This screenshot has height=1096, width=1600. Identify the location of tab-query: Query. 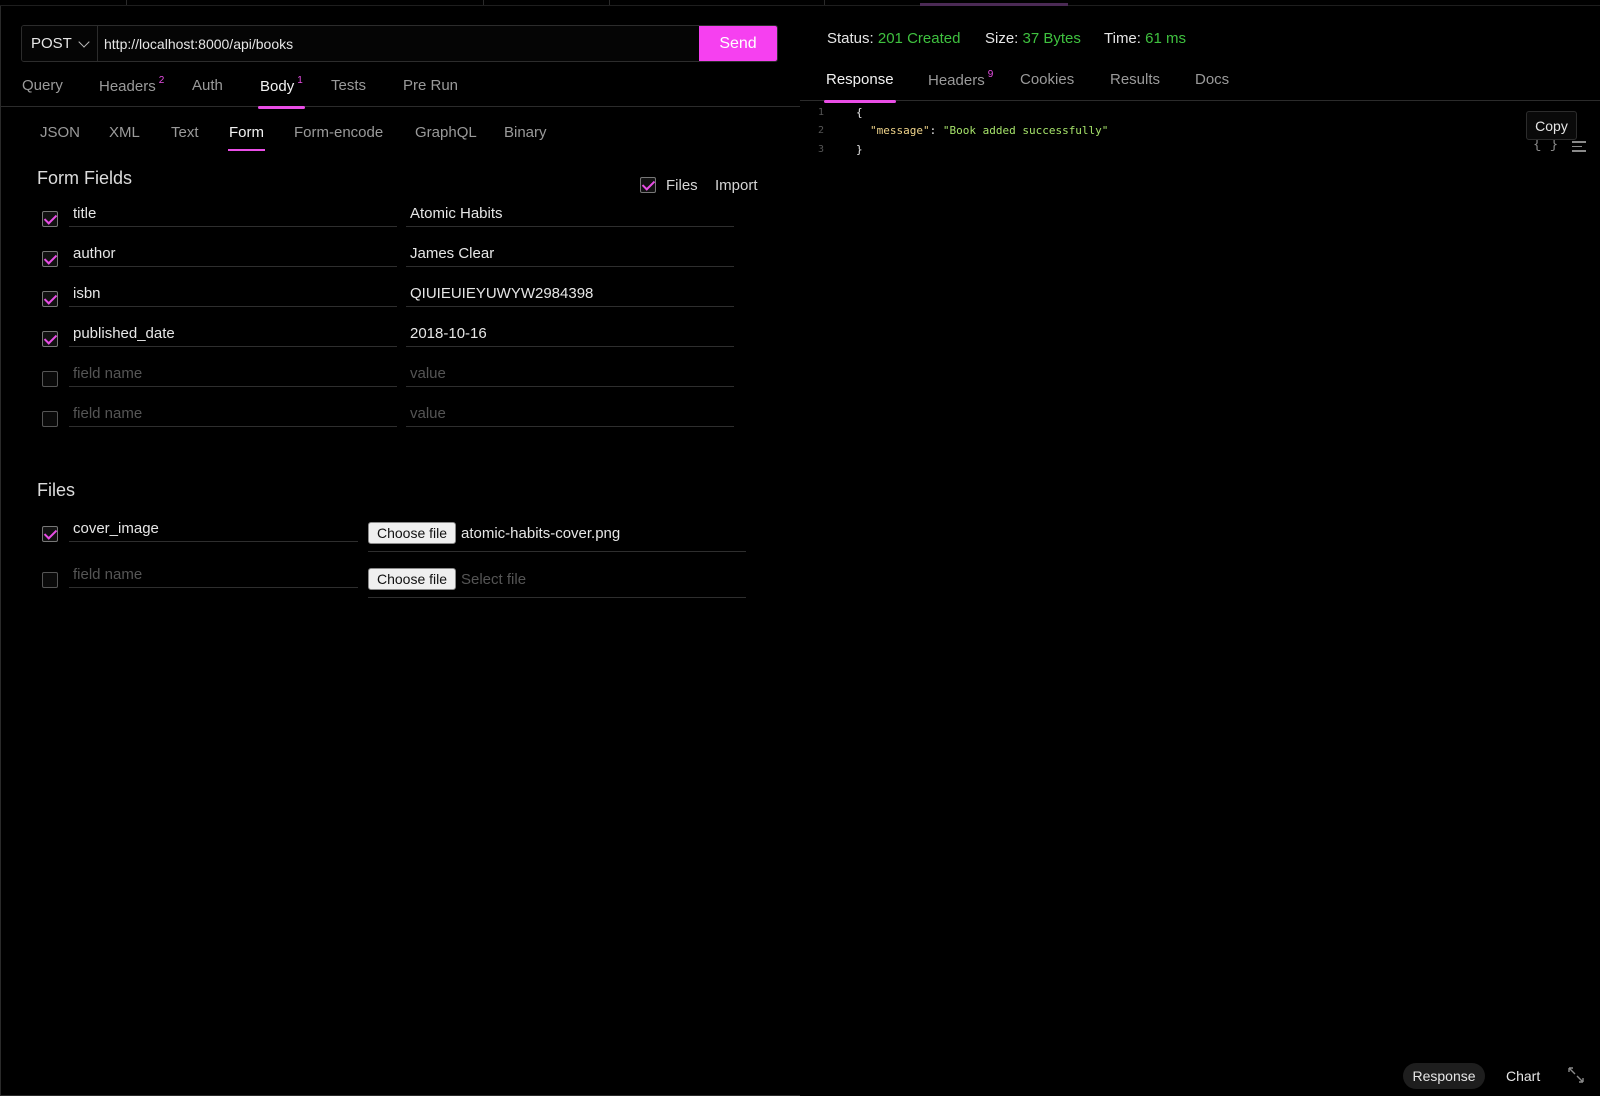
(42, 92).